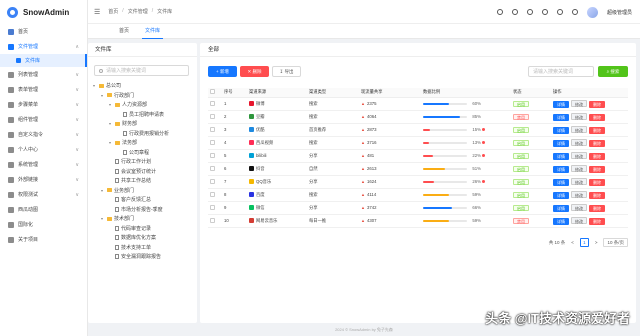  Describe the element at coordinates (143, 143) in the screenshot. I see `tree-node: ▾ 法务部` at that location.